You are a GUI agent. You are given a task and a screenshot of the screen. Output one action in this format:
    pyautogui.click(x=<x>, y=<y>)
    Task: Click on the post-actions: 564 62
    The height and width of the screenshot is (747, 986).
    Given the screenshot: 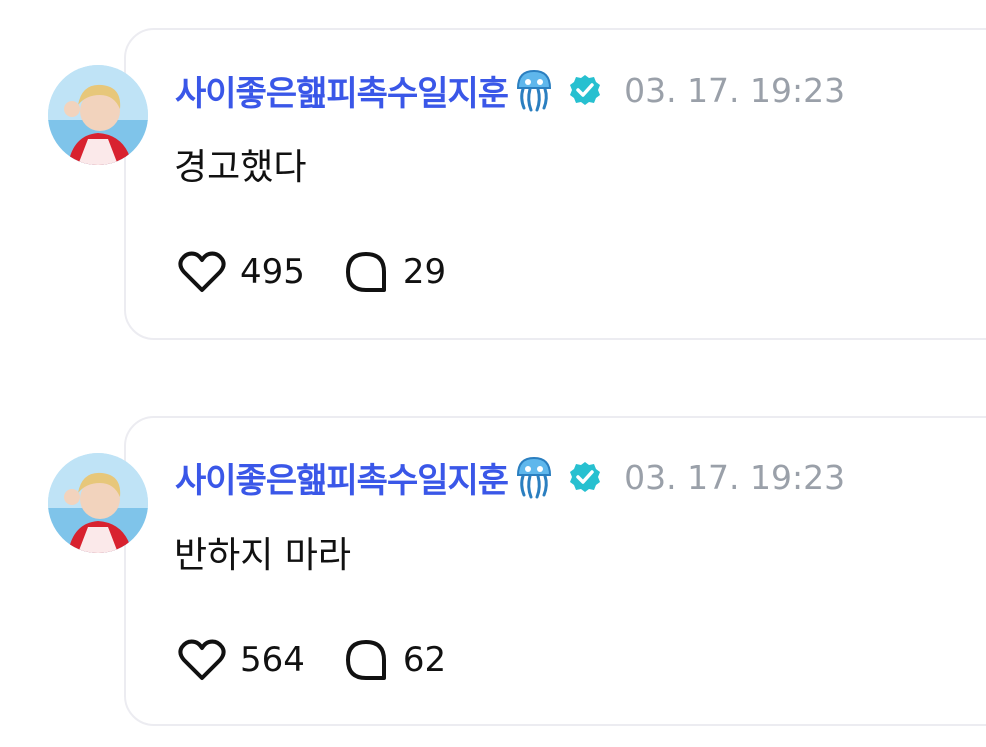 What is the action you would take?
    pyautogui.click(x=312, y=660)
    